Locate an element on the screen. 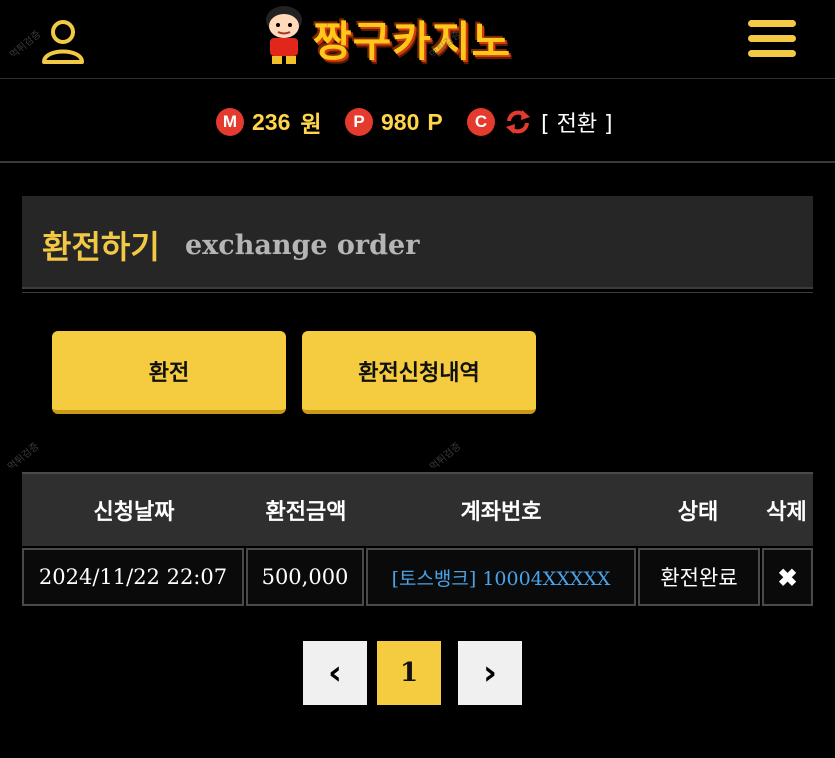 This screenshot has height=758, width=835. column-header-account: 계좌번호 is located at coordinates (501, 512).